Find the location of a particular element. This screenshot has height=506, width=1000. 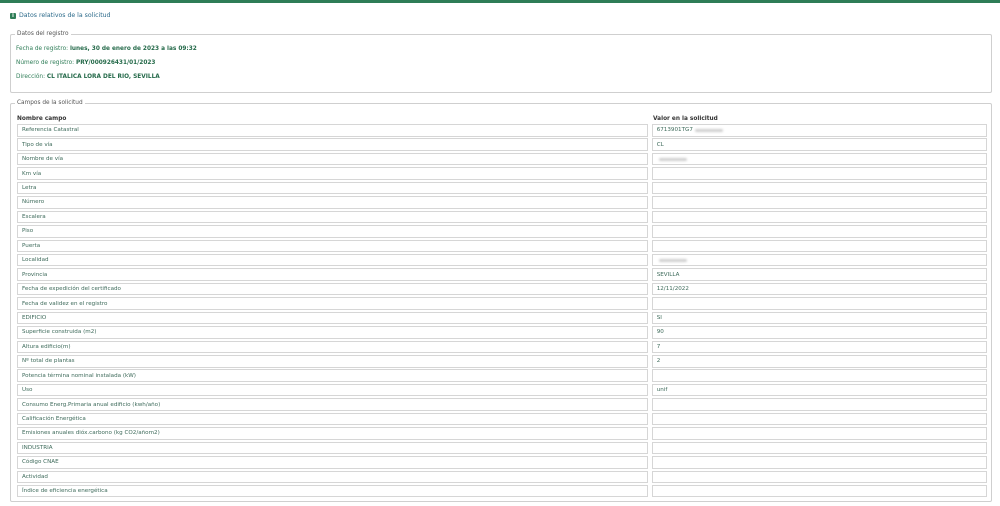

table-row: Nº total de plantas 2 is located at coordinates (502, 362).